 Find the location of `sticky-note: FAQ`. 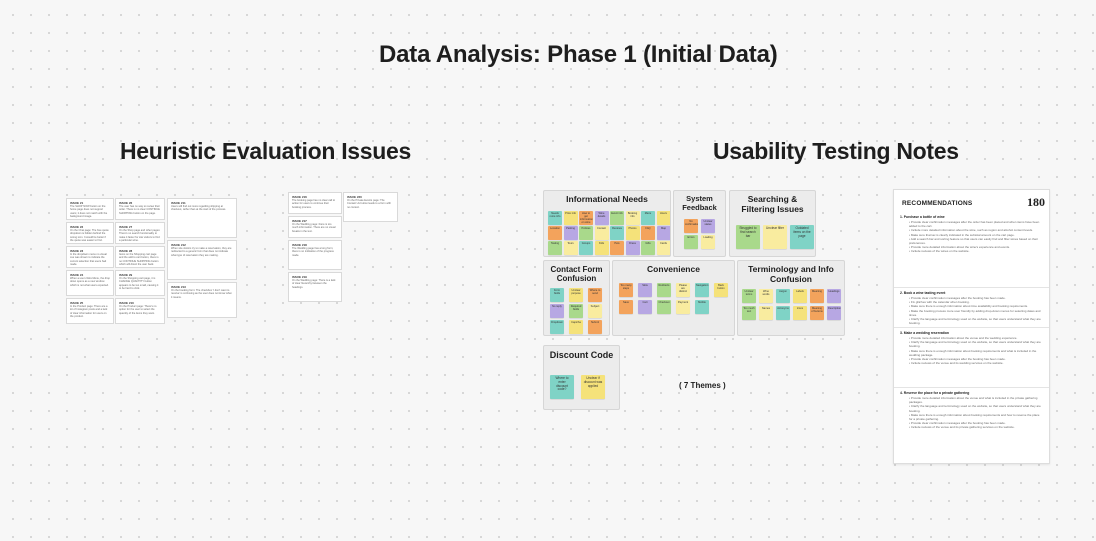

sticky-note: FAQ is located at coordinates (648, 233).